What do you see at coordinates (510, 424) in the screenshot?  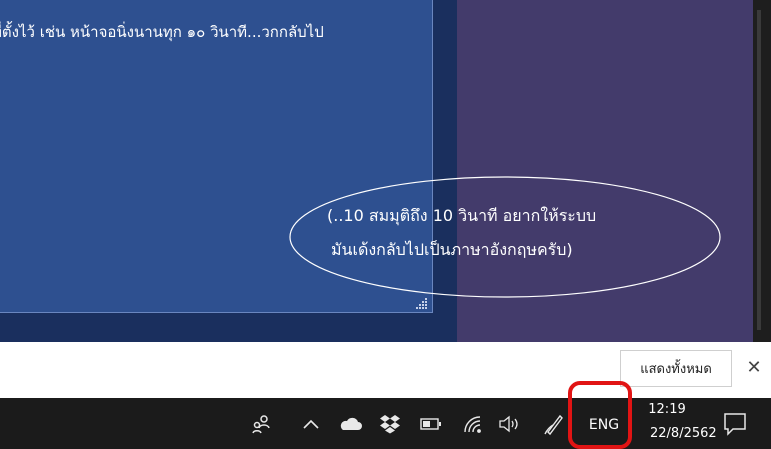 I see `volume-icon` at bounding box center [510, 424].